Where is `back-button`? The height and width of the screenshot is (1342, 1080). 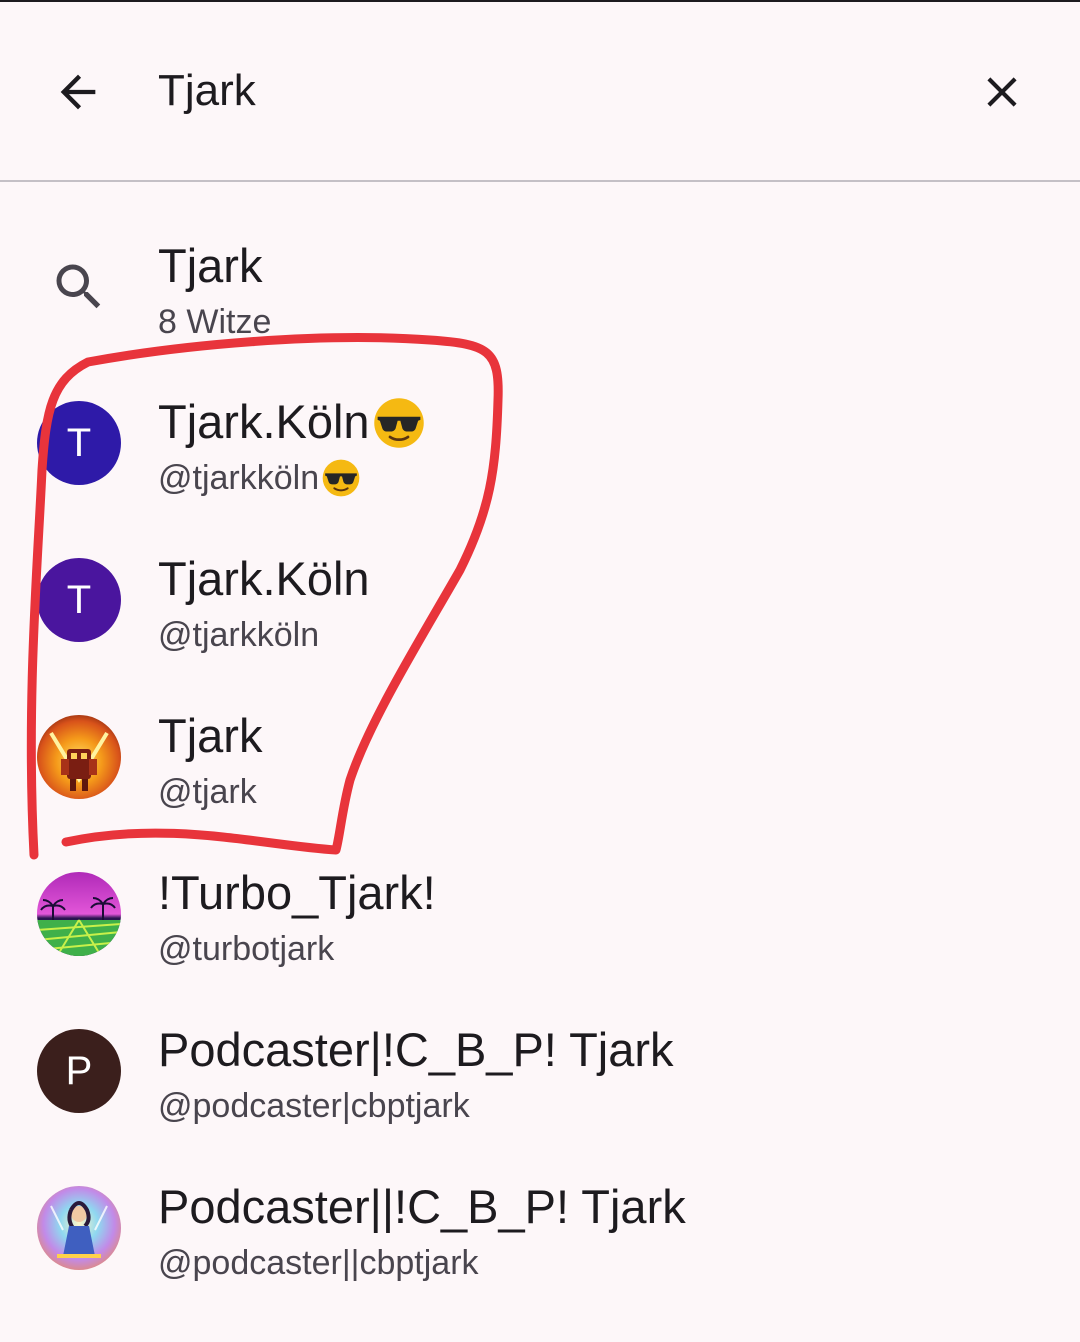 back-button is located at coordinates (78, 92).